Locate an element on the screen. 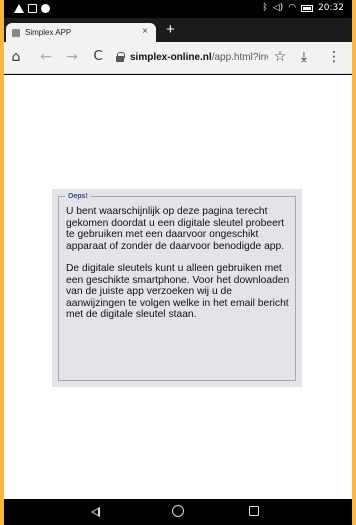 The height and width of the screenshot is (525, 356). tab-close-icon: × is located at coordinates (145, 31).